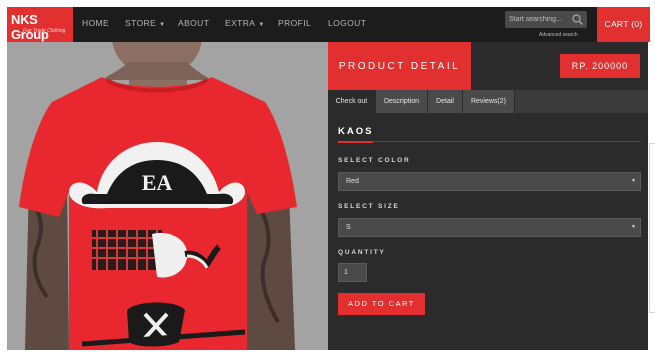  What do you see at coordinates (402, 101) in the screenshot?
I see `tab-description: Description` at bounding box center [402, 101].